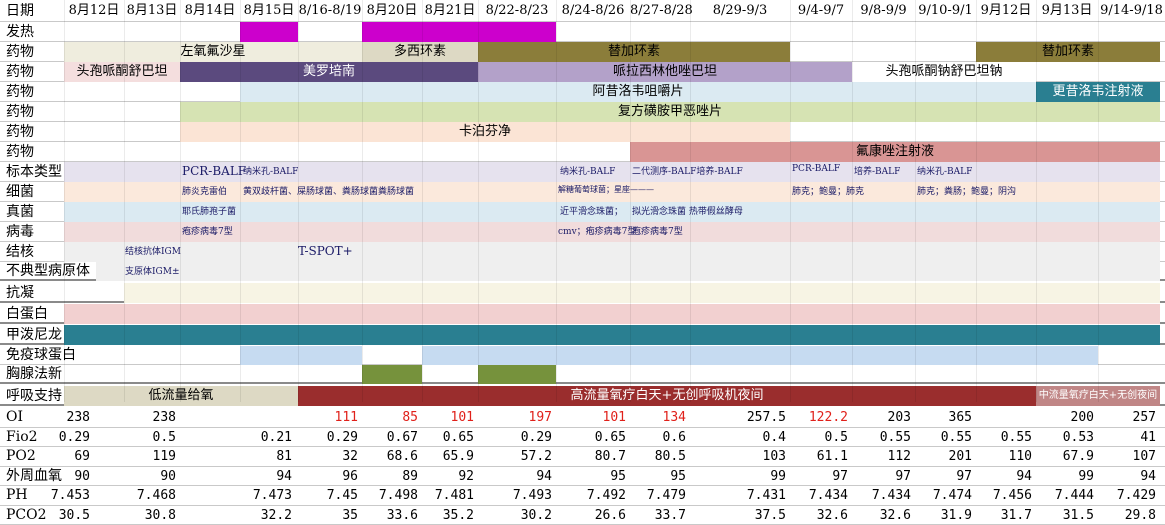 This screenshot has height=525, width=1165. What do you see at coordinates (596, 417) in the screenshot?
I see `lab-value: 101` at bounding box center [596, 417].